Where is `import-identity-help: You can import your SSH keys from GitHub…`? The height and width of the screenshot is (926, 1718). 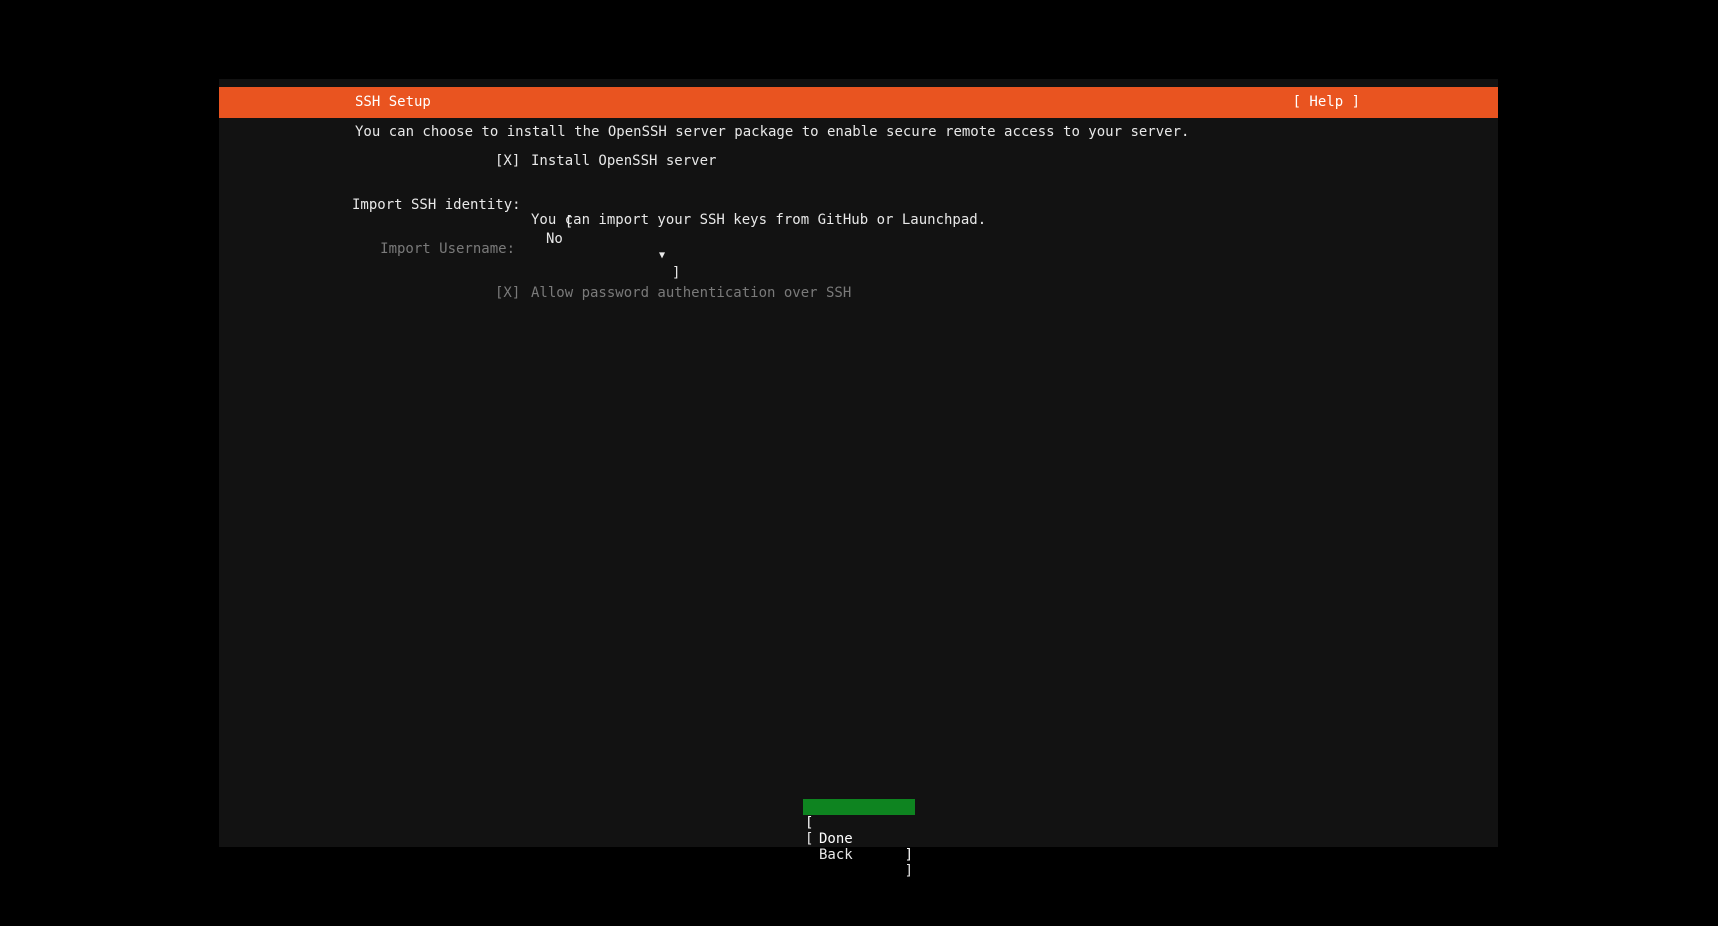 import-identity-help: You can import your SSH keys from GitHub… is located at coordinates (759, 220).